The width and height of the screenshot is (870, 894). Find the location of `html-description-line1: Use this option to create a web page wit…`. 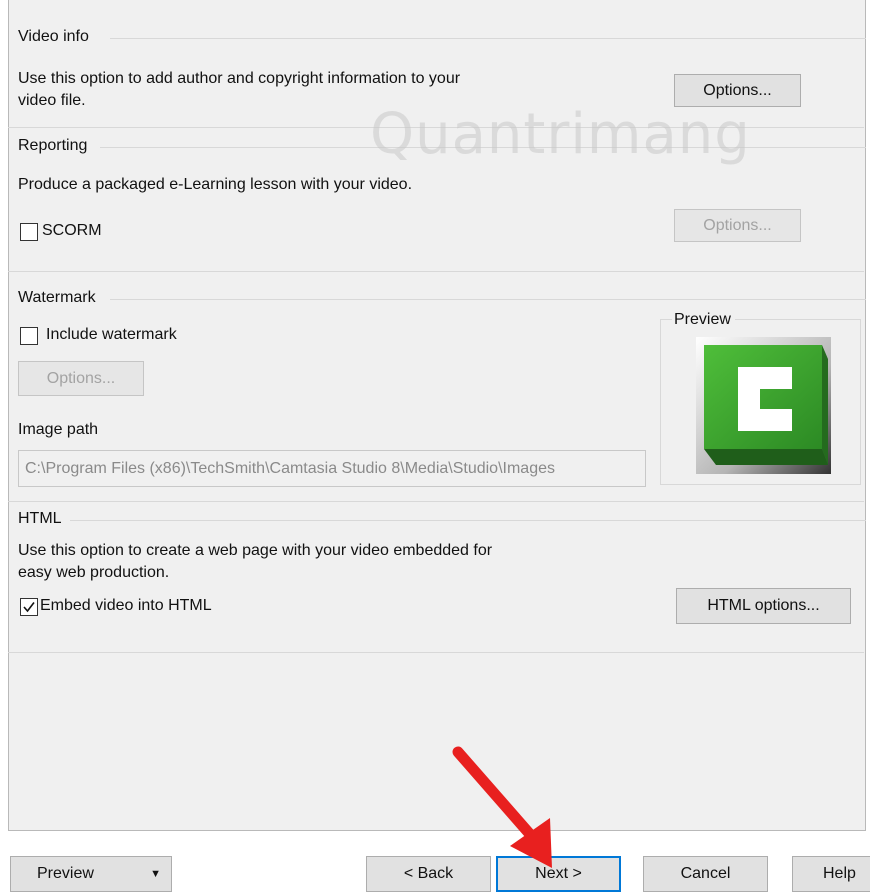

html-description-line1: Use this option to create a web page wit… is located at coordinates (255, 550).